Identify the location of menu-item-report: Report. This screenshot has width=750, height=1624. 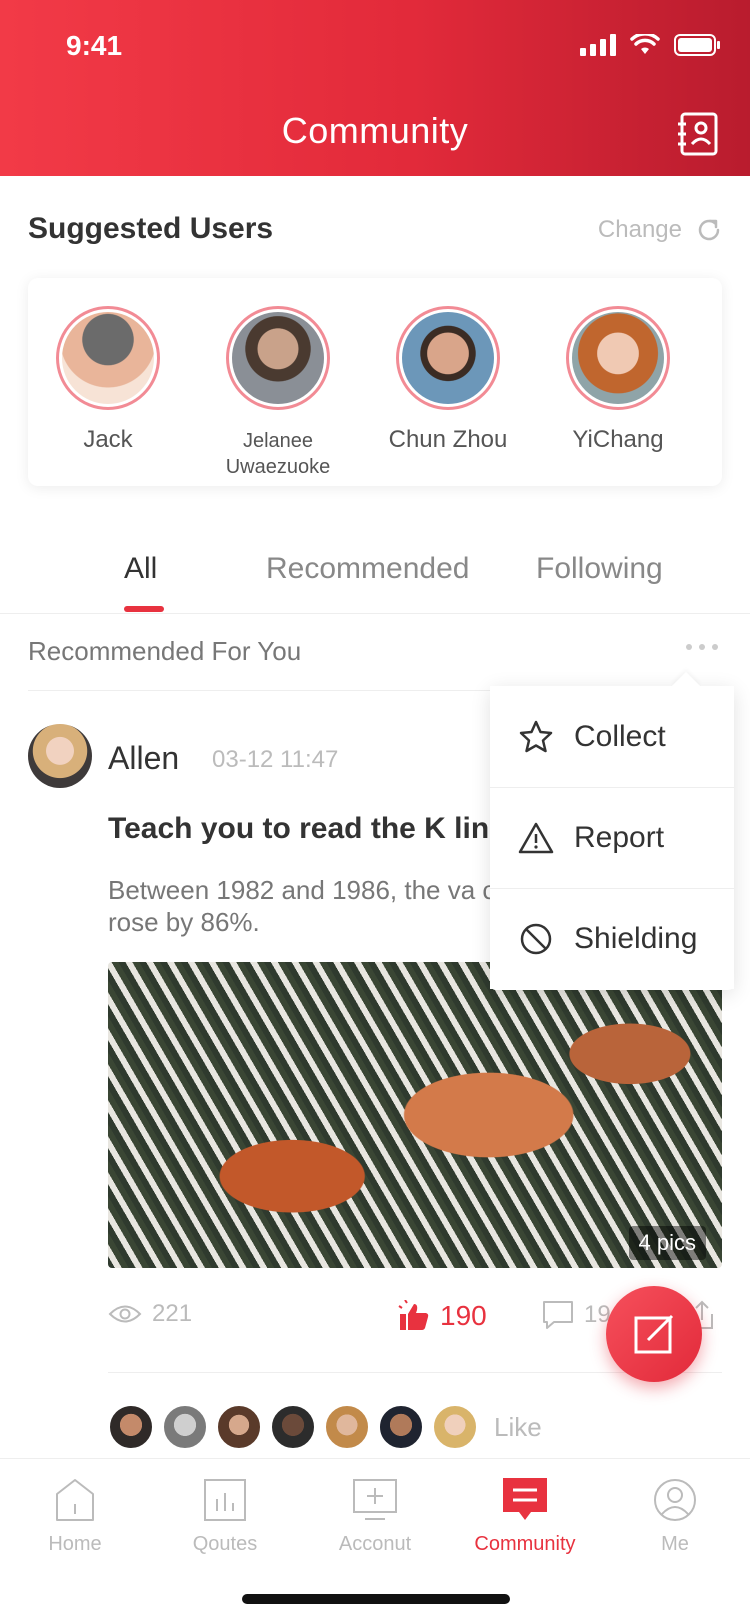
(612, 837).